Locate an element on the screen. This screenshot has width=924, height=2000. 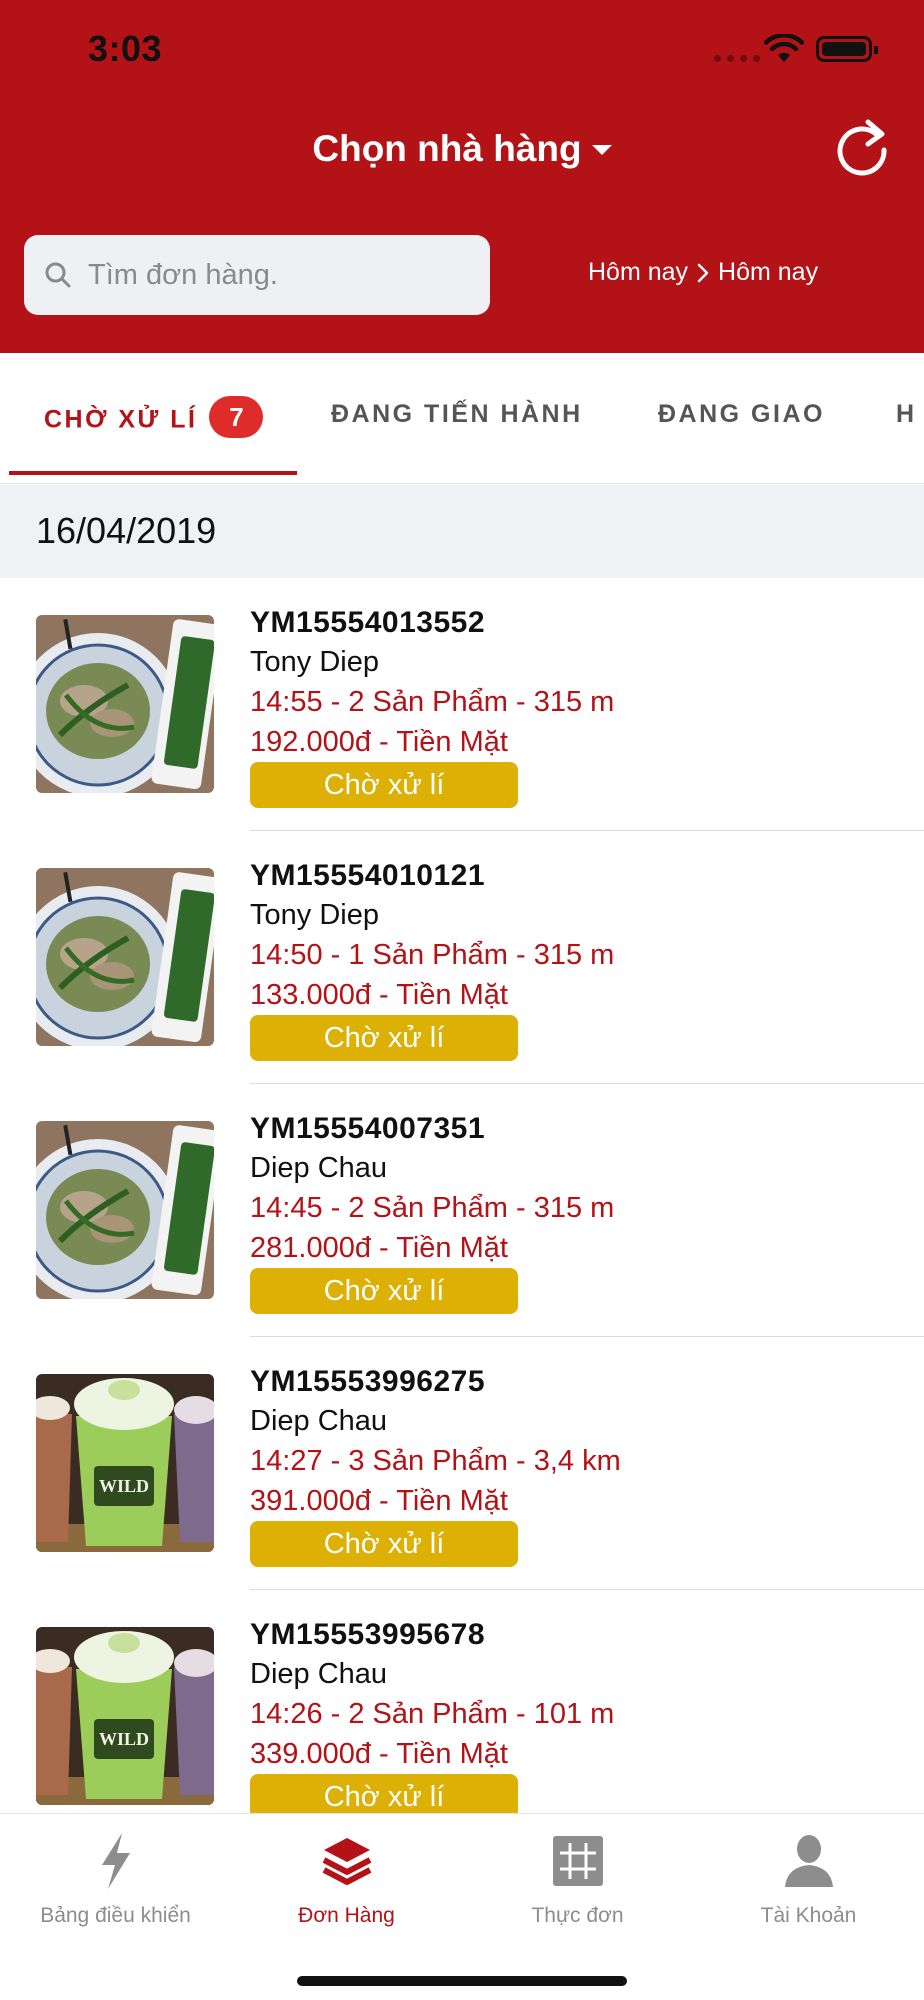
home-indicator is located at coordinates (462, 1981).